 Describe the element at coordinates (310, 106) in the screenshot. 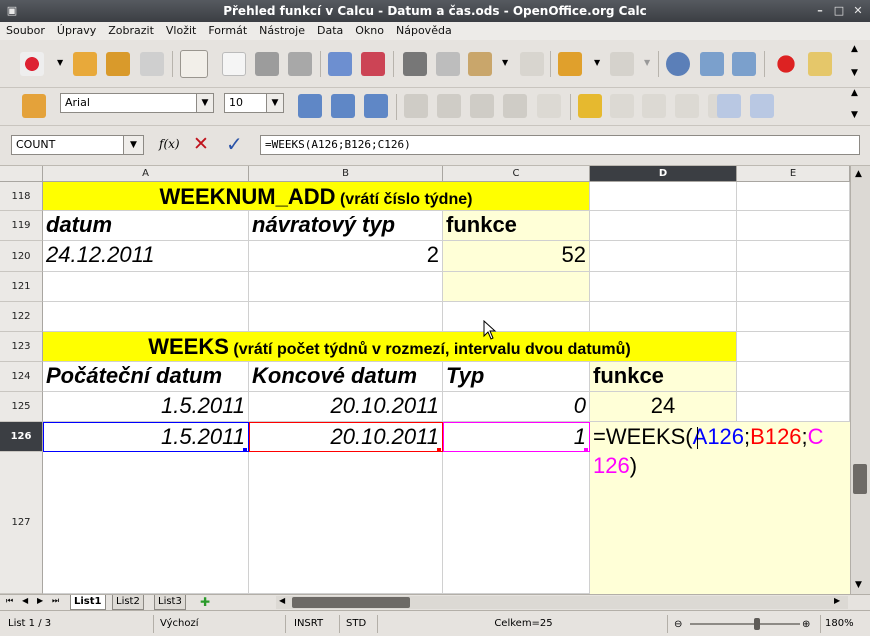

I see `bold-icon` at that location.